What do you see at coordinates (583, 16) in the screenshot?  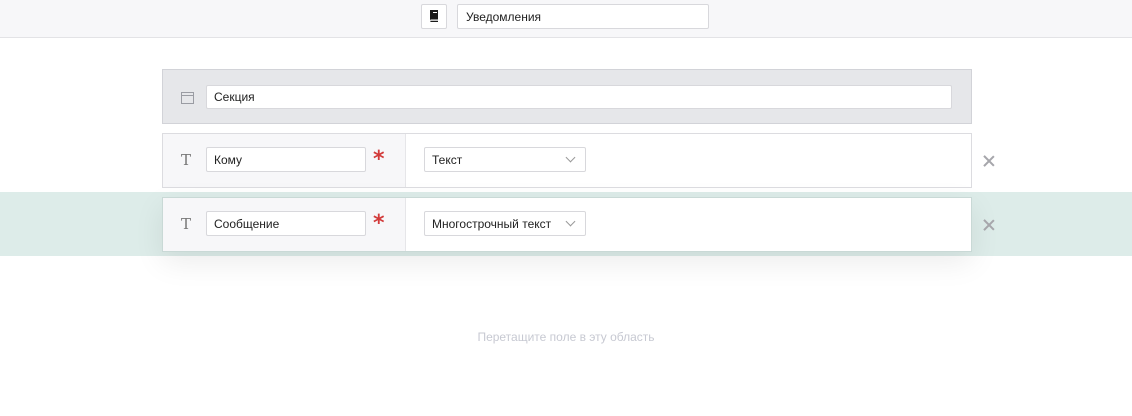 I see `form-title-input` at bounding box center [583, 16].